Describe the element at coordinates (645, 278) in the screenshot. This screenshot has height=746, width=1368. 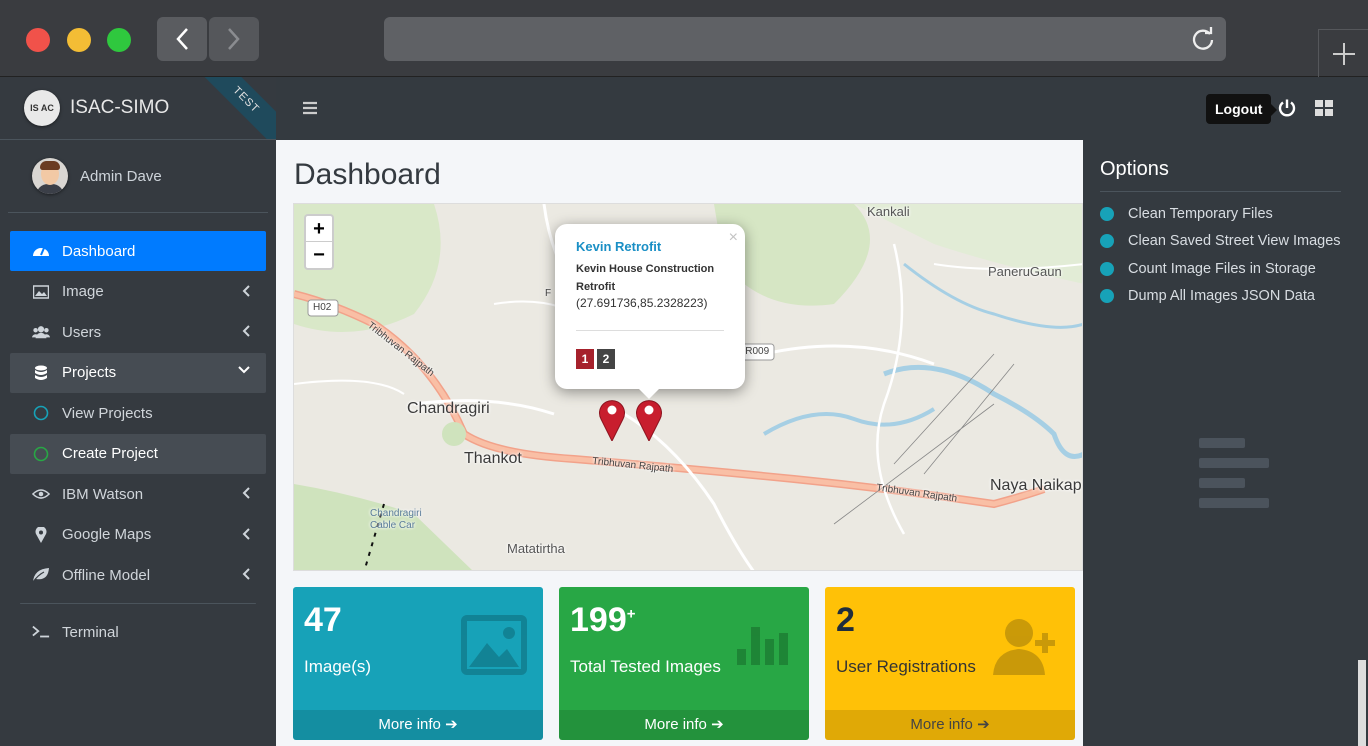
I see `popup-subtitle: Kevin House Construction Retrofit` at that location.